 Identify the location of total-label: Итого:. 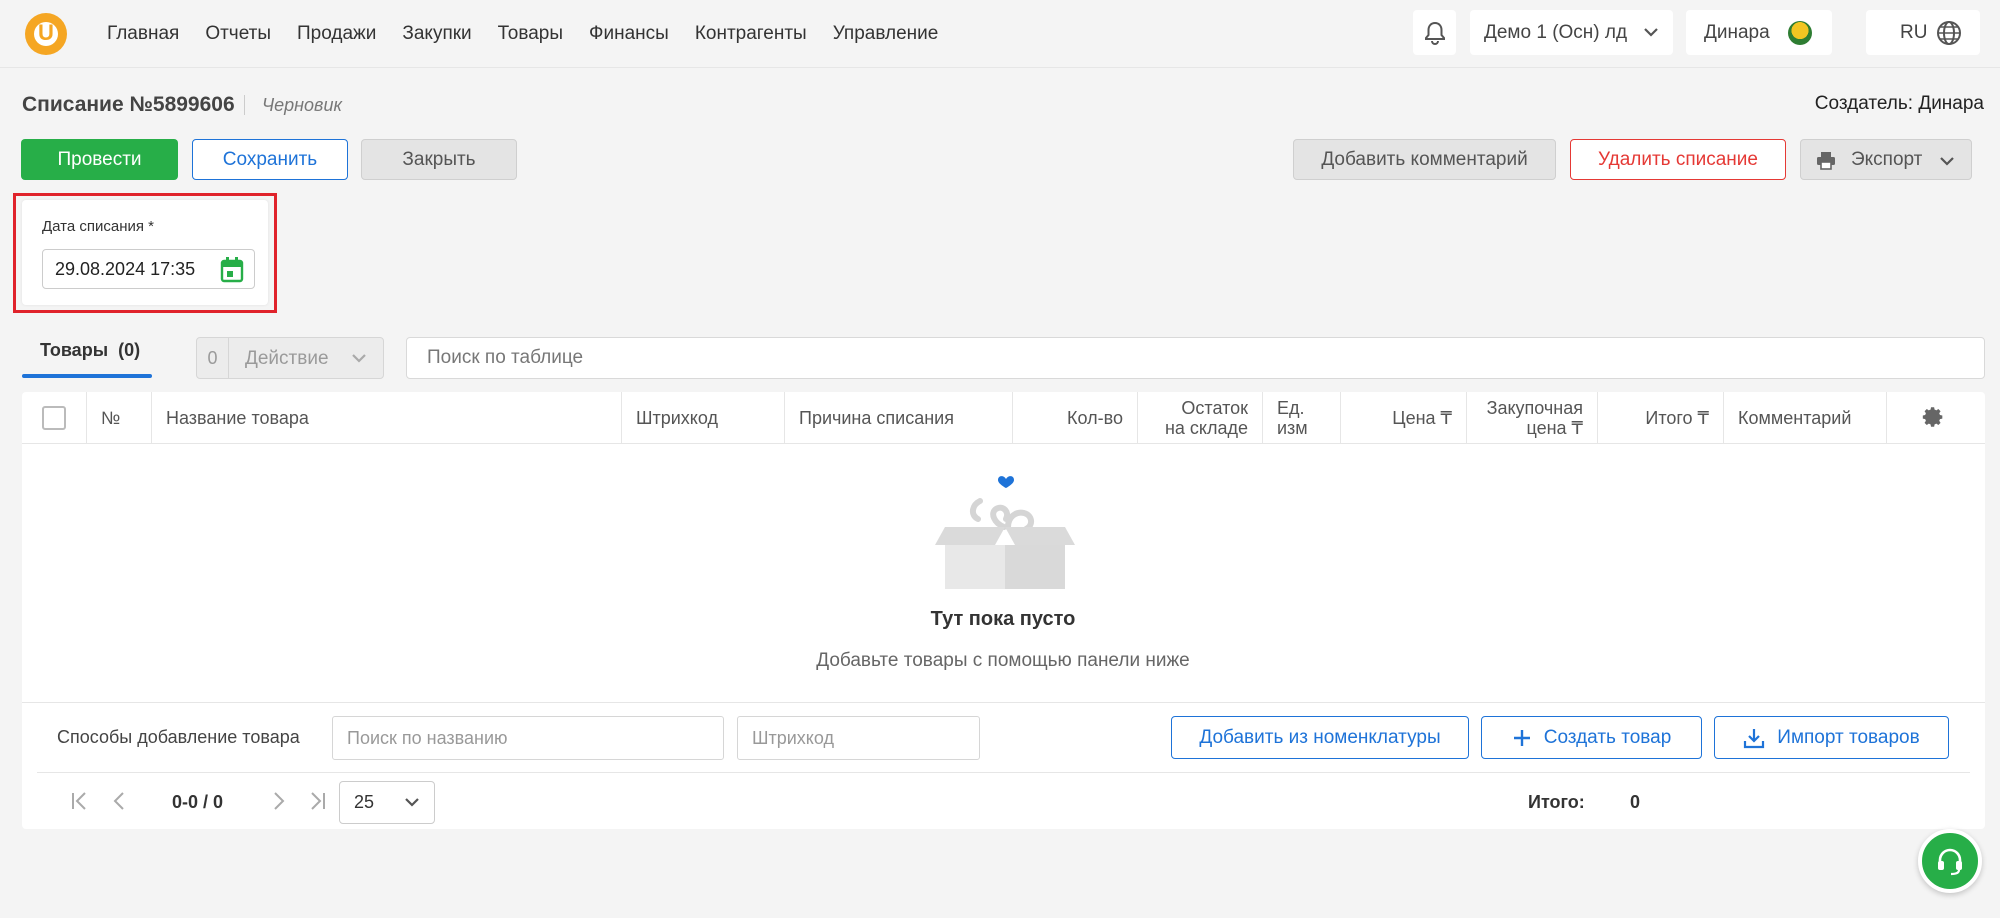
(1556, 802).